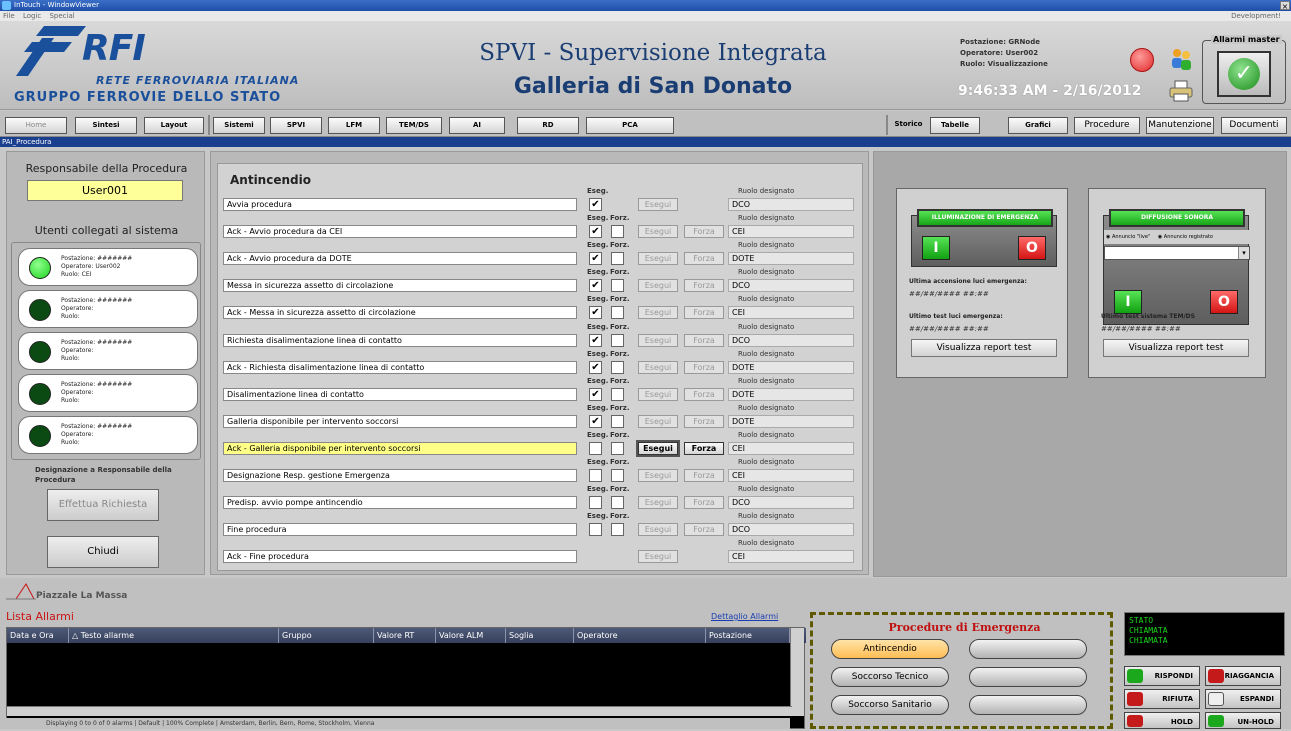  Describe the element at coordinates (1162, 676) in the screenshot. I see `answer-button: RISPONDI` at that location.